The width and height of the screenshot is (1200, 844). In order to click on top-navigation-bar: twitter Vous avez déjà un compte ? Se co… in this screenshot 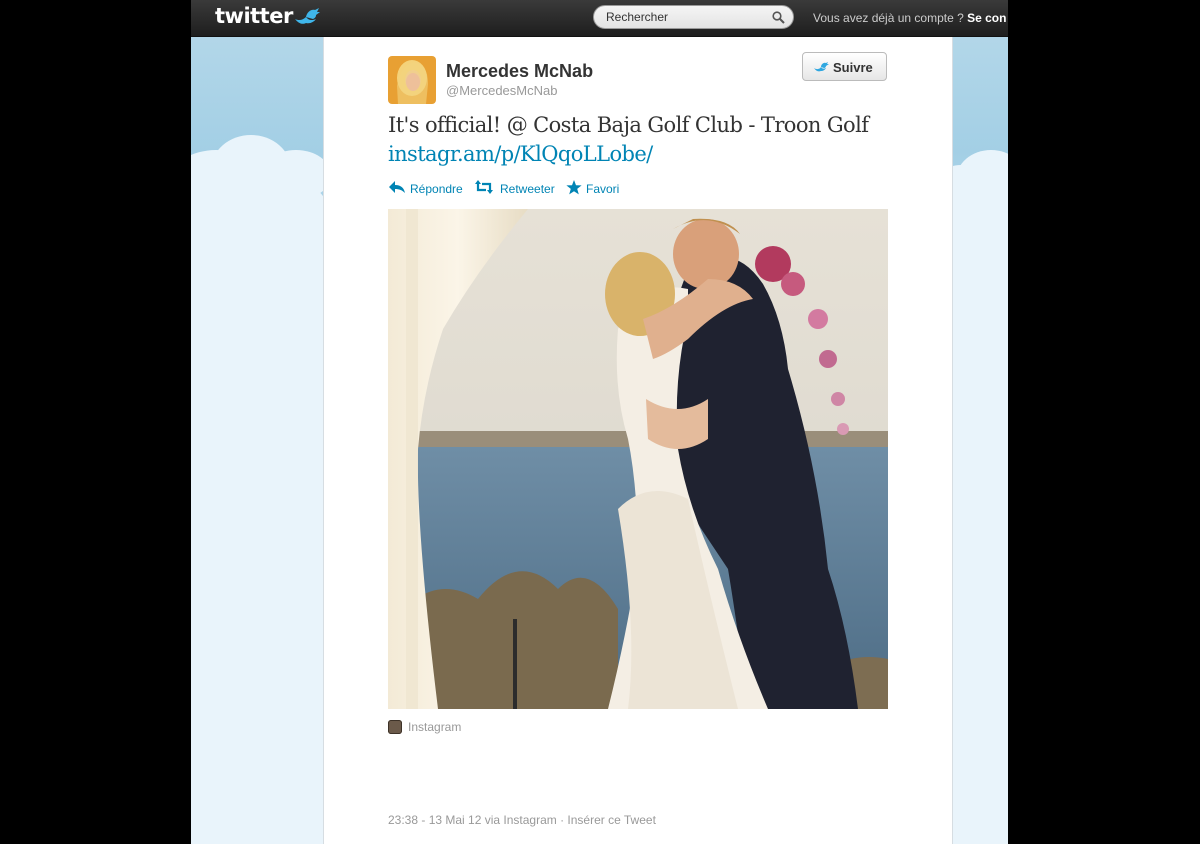, I will do `click(599, 18)`.